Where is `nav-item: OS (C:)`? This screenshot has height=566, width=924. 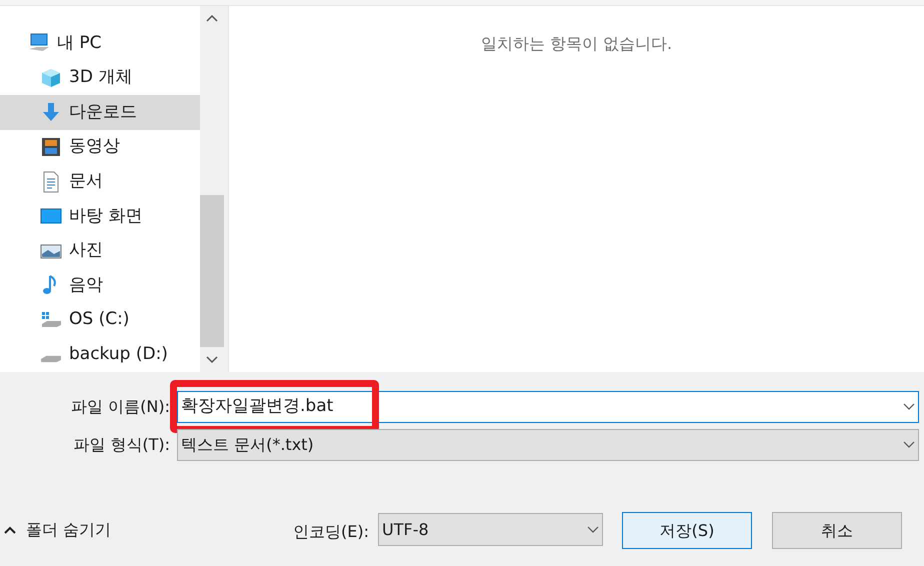
nav-item: OS (C:) is located at coordinates (100, 320).